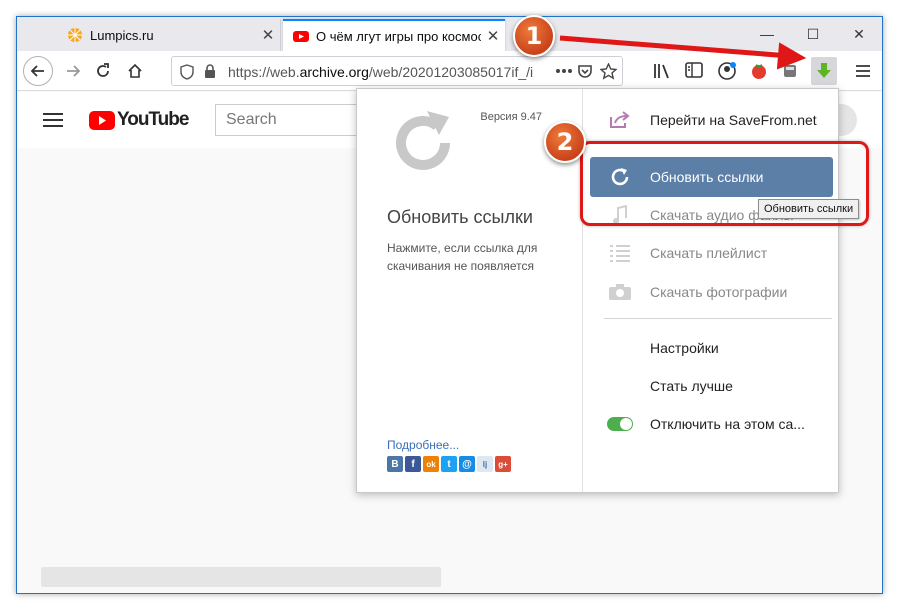 This screenshot has width=899, height=611. Describe the element at coordinates (413, 464) in the screenshot. I see `facebook-icon: f` at that location.